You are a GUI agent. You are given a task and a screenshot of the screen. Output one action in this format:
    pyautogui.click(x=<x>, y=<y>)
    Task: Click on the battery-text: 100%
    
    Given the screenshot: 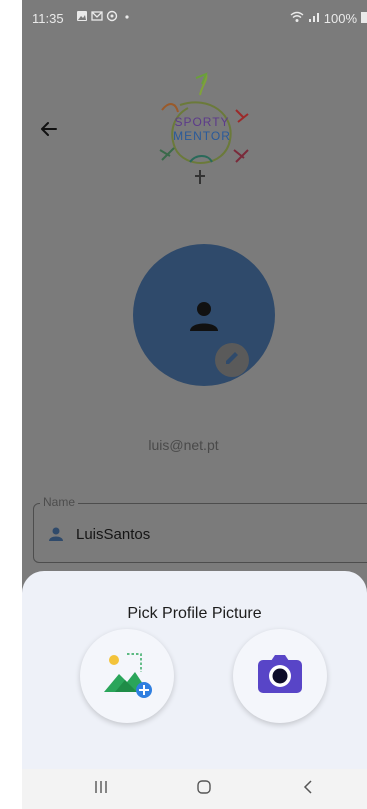 What is the action you would take?
    pyautogui.click(x=340, y=18)
    